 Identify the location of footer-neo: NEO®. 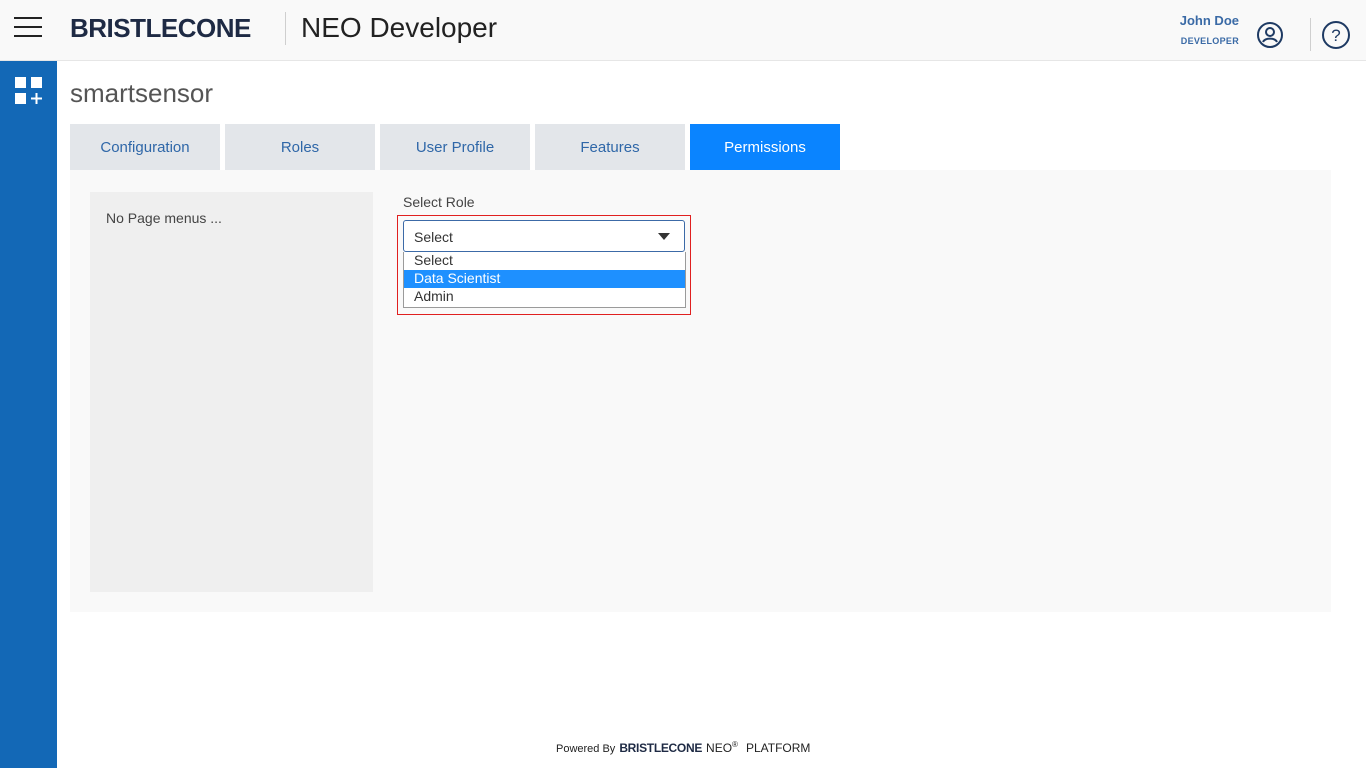
(722, 747).